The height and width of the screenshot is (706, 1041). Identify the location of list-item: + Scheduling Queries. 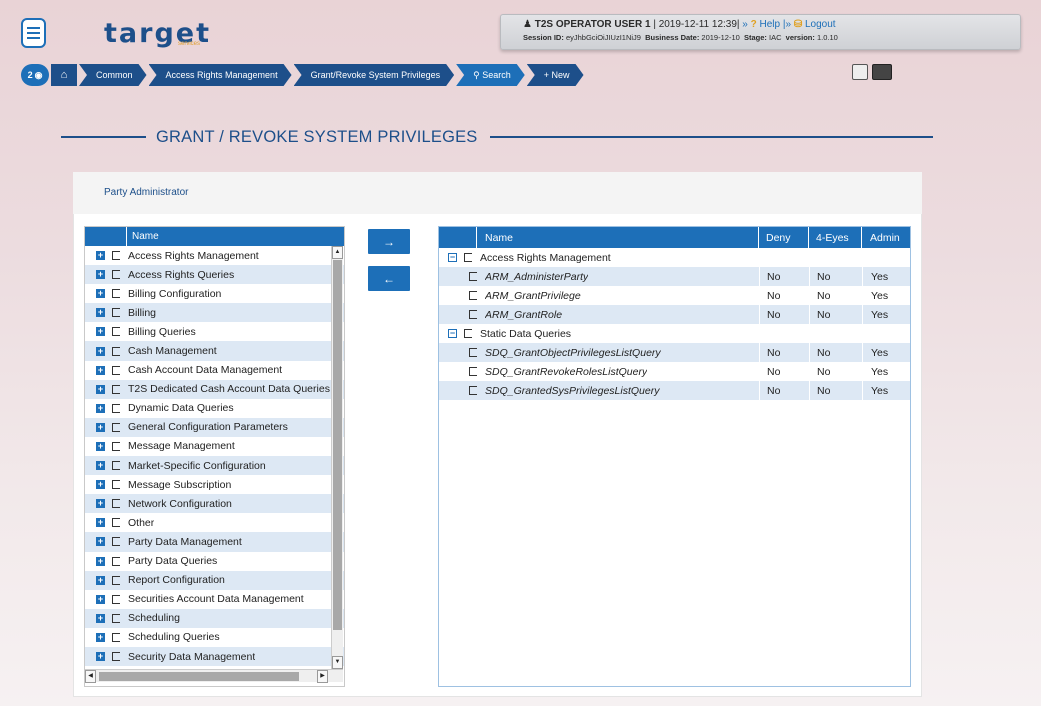
(214, 637).